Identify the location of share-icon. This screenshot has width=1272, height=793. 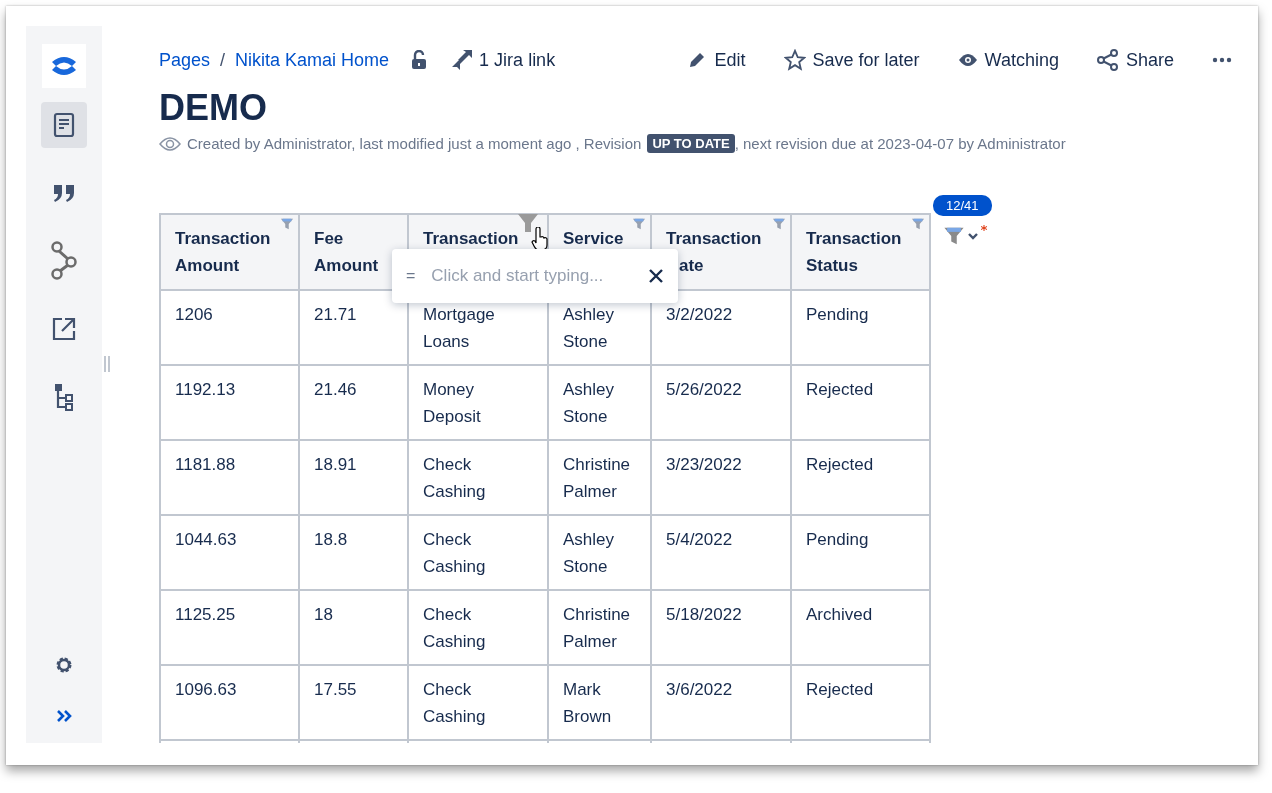
(1107, 60).